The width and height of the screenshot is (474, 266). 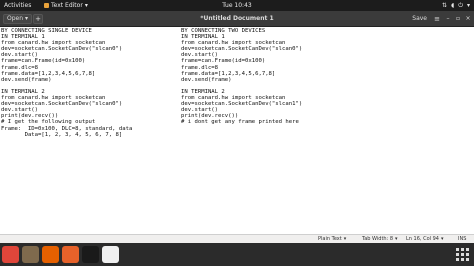 I want to click on power-icon: ⏻, so click(x=460, y=5).